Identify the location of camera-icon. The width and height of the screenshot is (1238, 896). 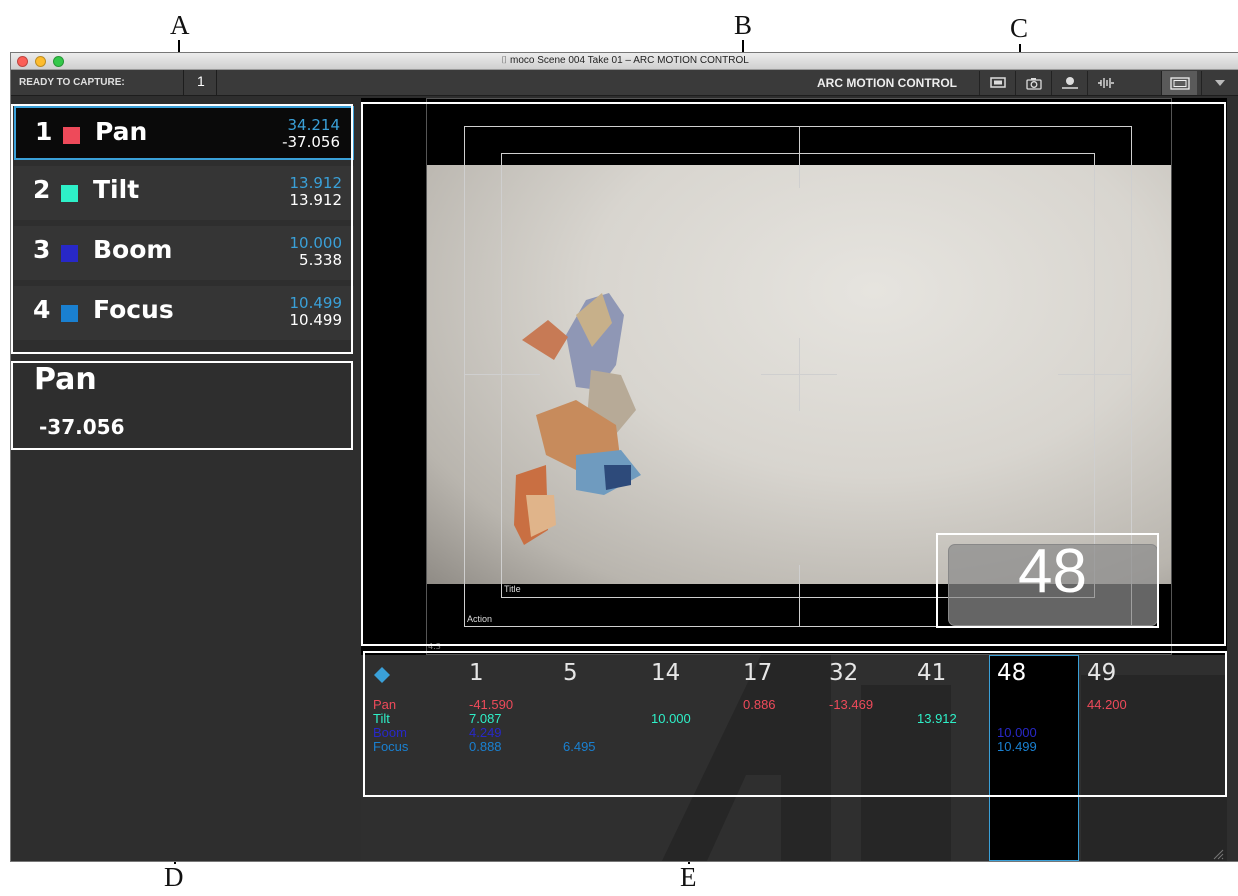
(1033, 83).